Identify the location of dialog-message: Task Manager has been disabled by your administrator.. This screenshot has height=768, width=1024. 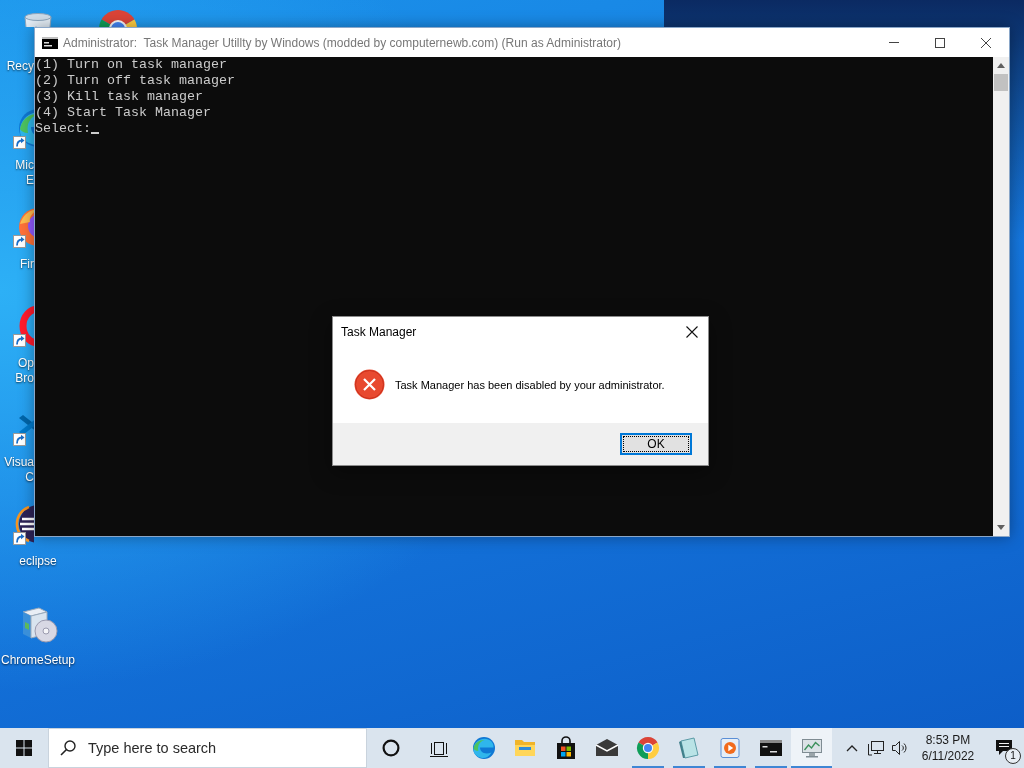
(530, 384).